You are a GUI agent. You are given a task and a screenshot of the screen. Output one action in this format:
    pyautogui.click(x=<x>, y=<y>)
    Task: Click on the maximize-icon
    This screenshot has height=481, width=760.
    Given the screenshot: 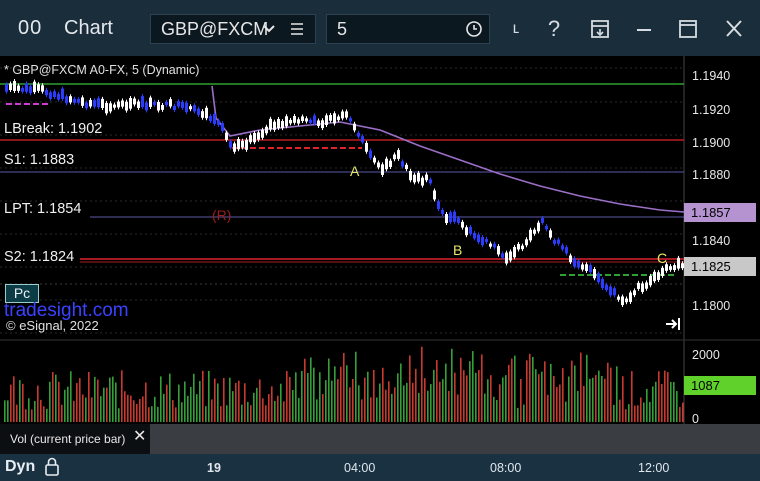 What is the action you would take?
    pyautogui.click(x=688, y=29)
    